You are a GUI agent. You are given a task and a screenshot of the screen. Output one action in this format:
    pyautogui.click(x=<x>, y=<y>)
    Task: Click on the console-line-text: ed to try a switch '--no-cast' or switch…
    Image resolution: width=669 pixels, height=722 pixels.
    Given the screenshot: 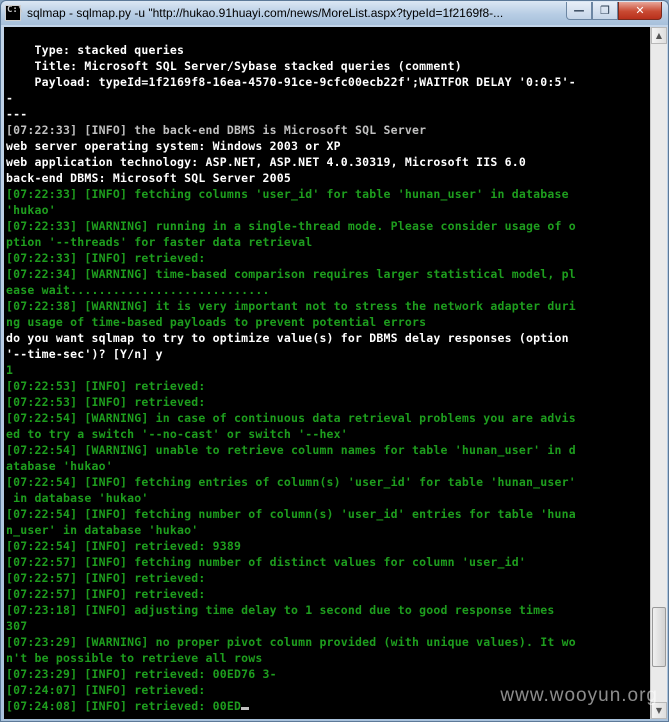 What is the action you would take?
    pyautogui.click(x=177, y=434)
    